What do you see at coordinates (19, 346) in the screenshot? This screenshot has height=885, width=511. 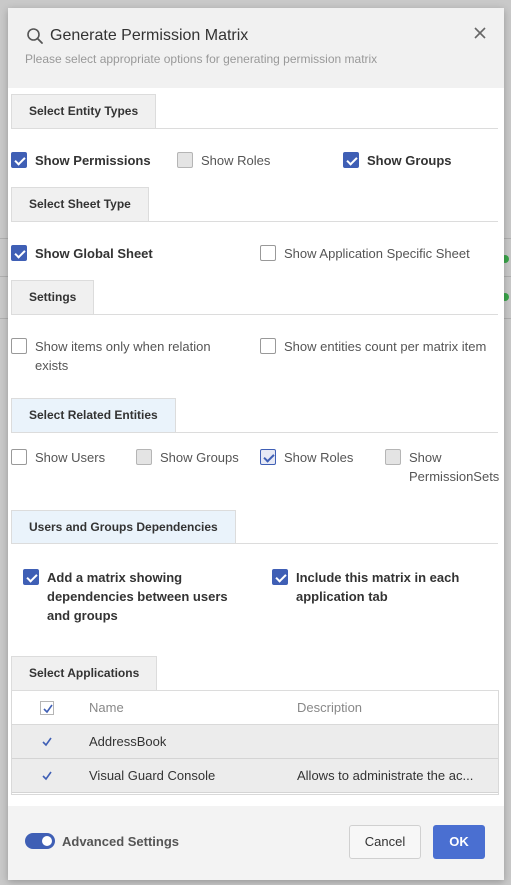 I see `show-items-relation-checkbox` at bounding box center [19, 346].